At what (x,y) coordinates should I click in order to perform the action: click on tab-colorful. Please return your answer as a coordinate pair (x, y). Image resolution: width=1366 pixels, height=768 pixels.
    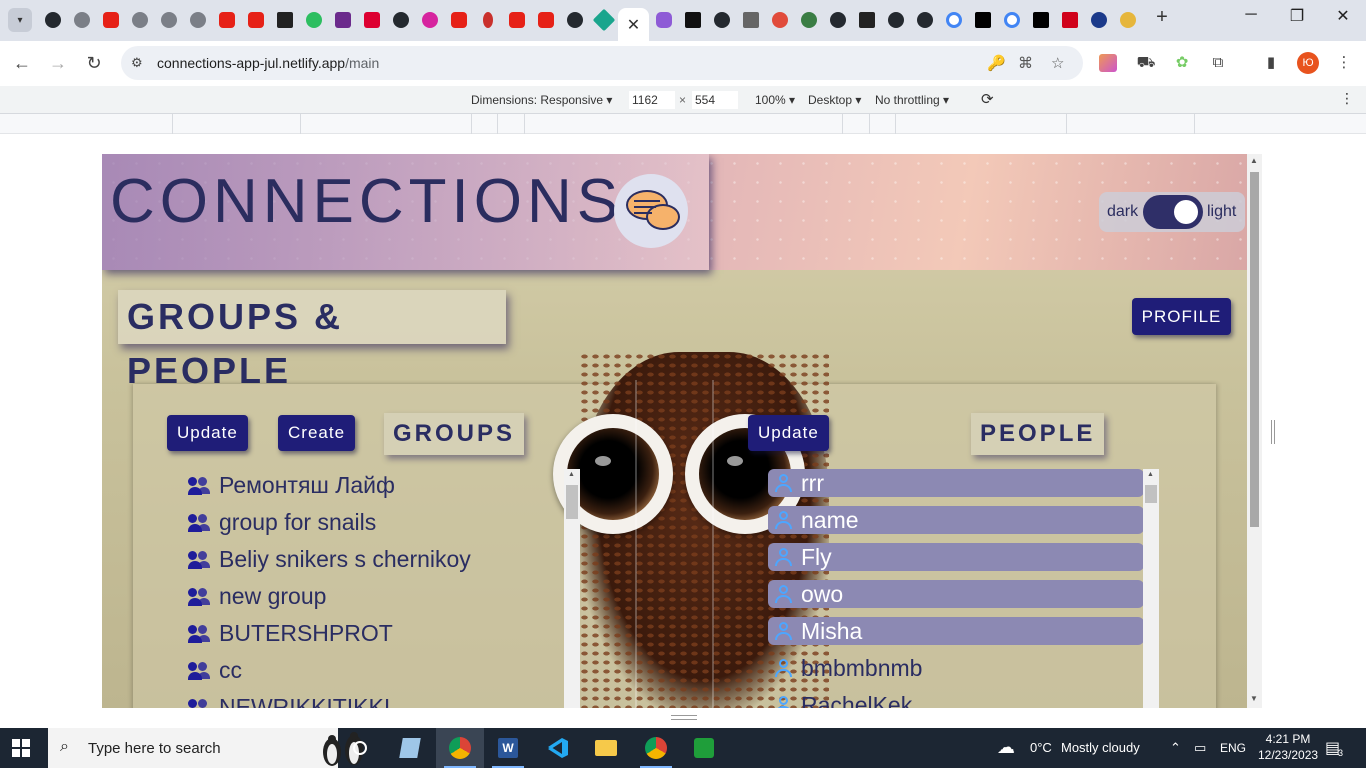
    Looking at the image, I should click on (808, 20).